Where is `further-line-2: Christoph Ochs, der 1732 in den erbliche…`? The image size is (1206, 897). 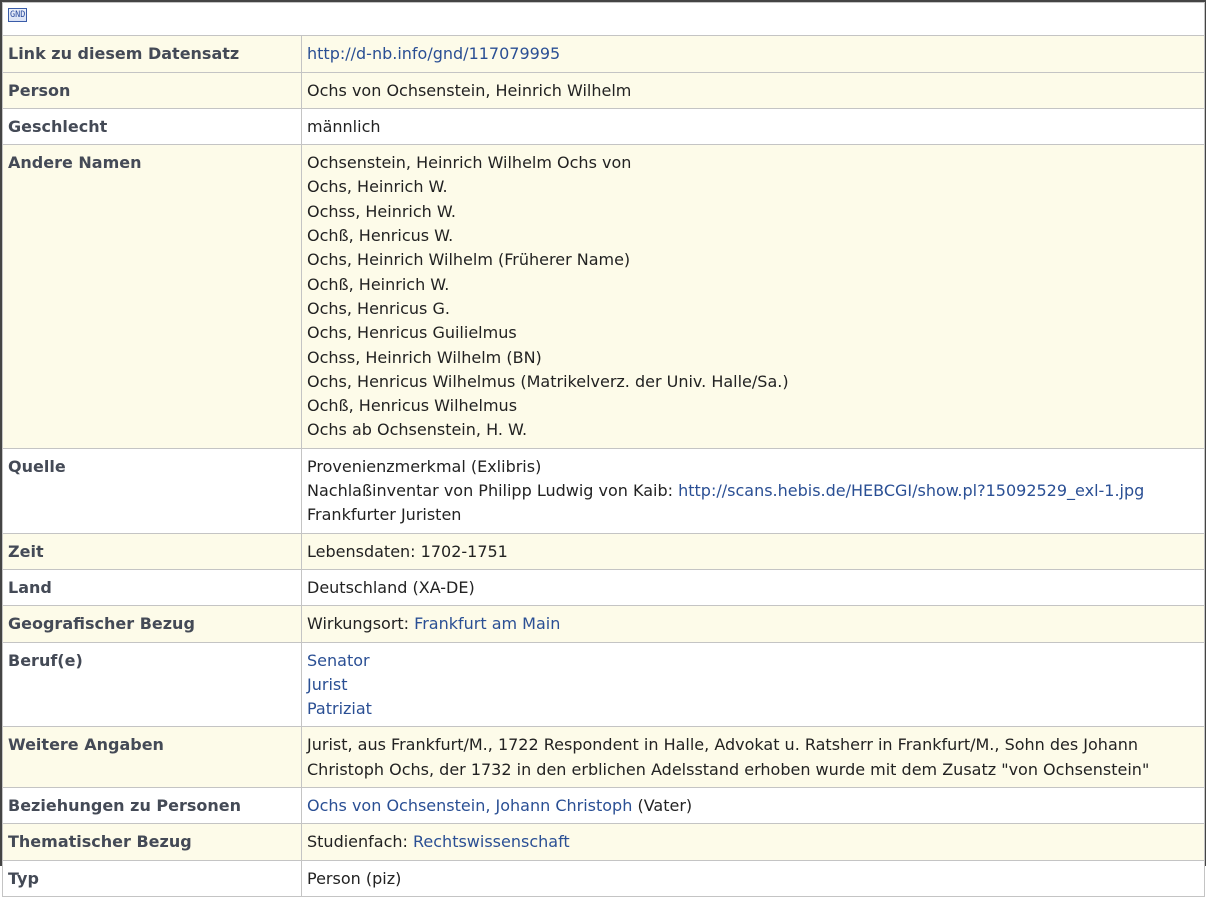 further-line-2: Christoph Ochs, der 1732 in den erbliche… is located at coordinates (728, 769).